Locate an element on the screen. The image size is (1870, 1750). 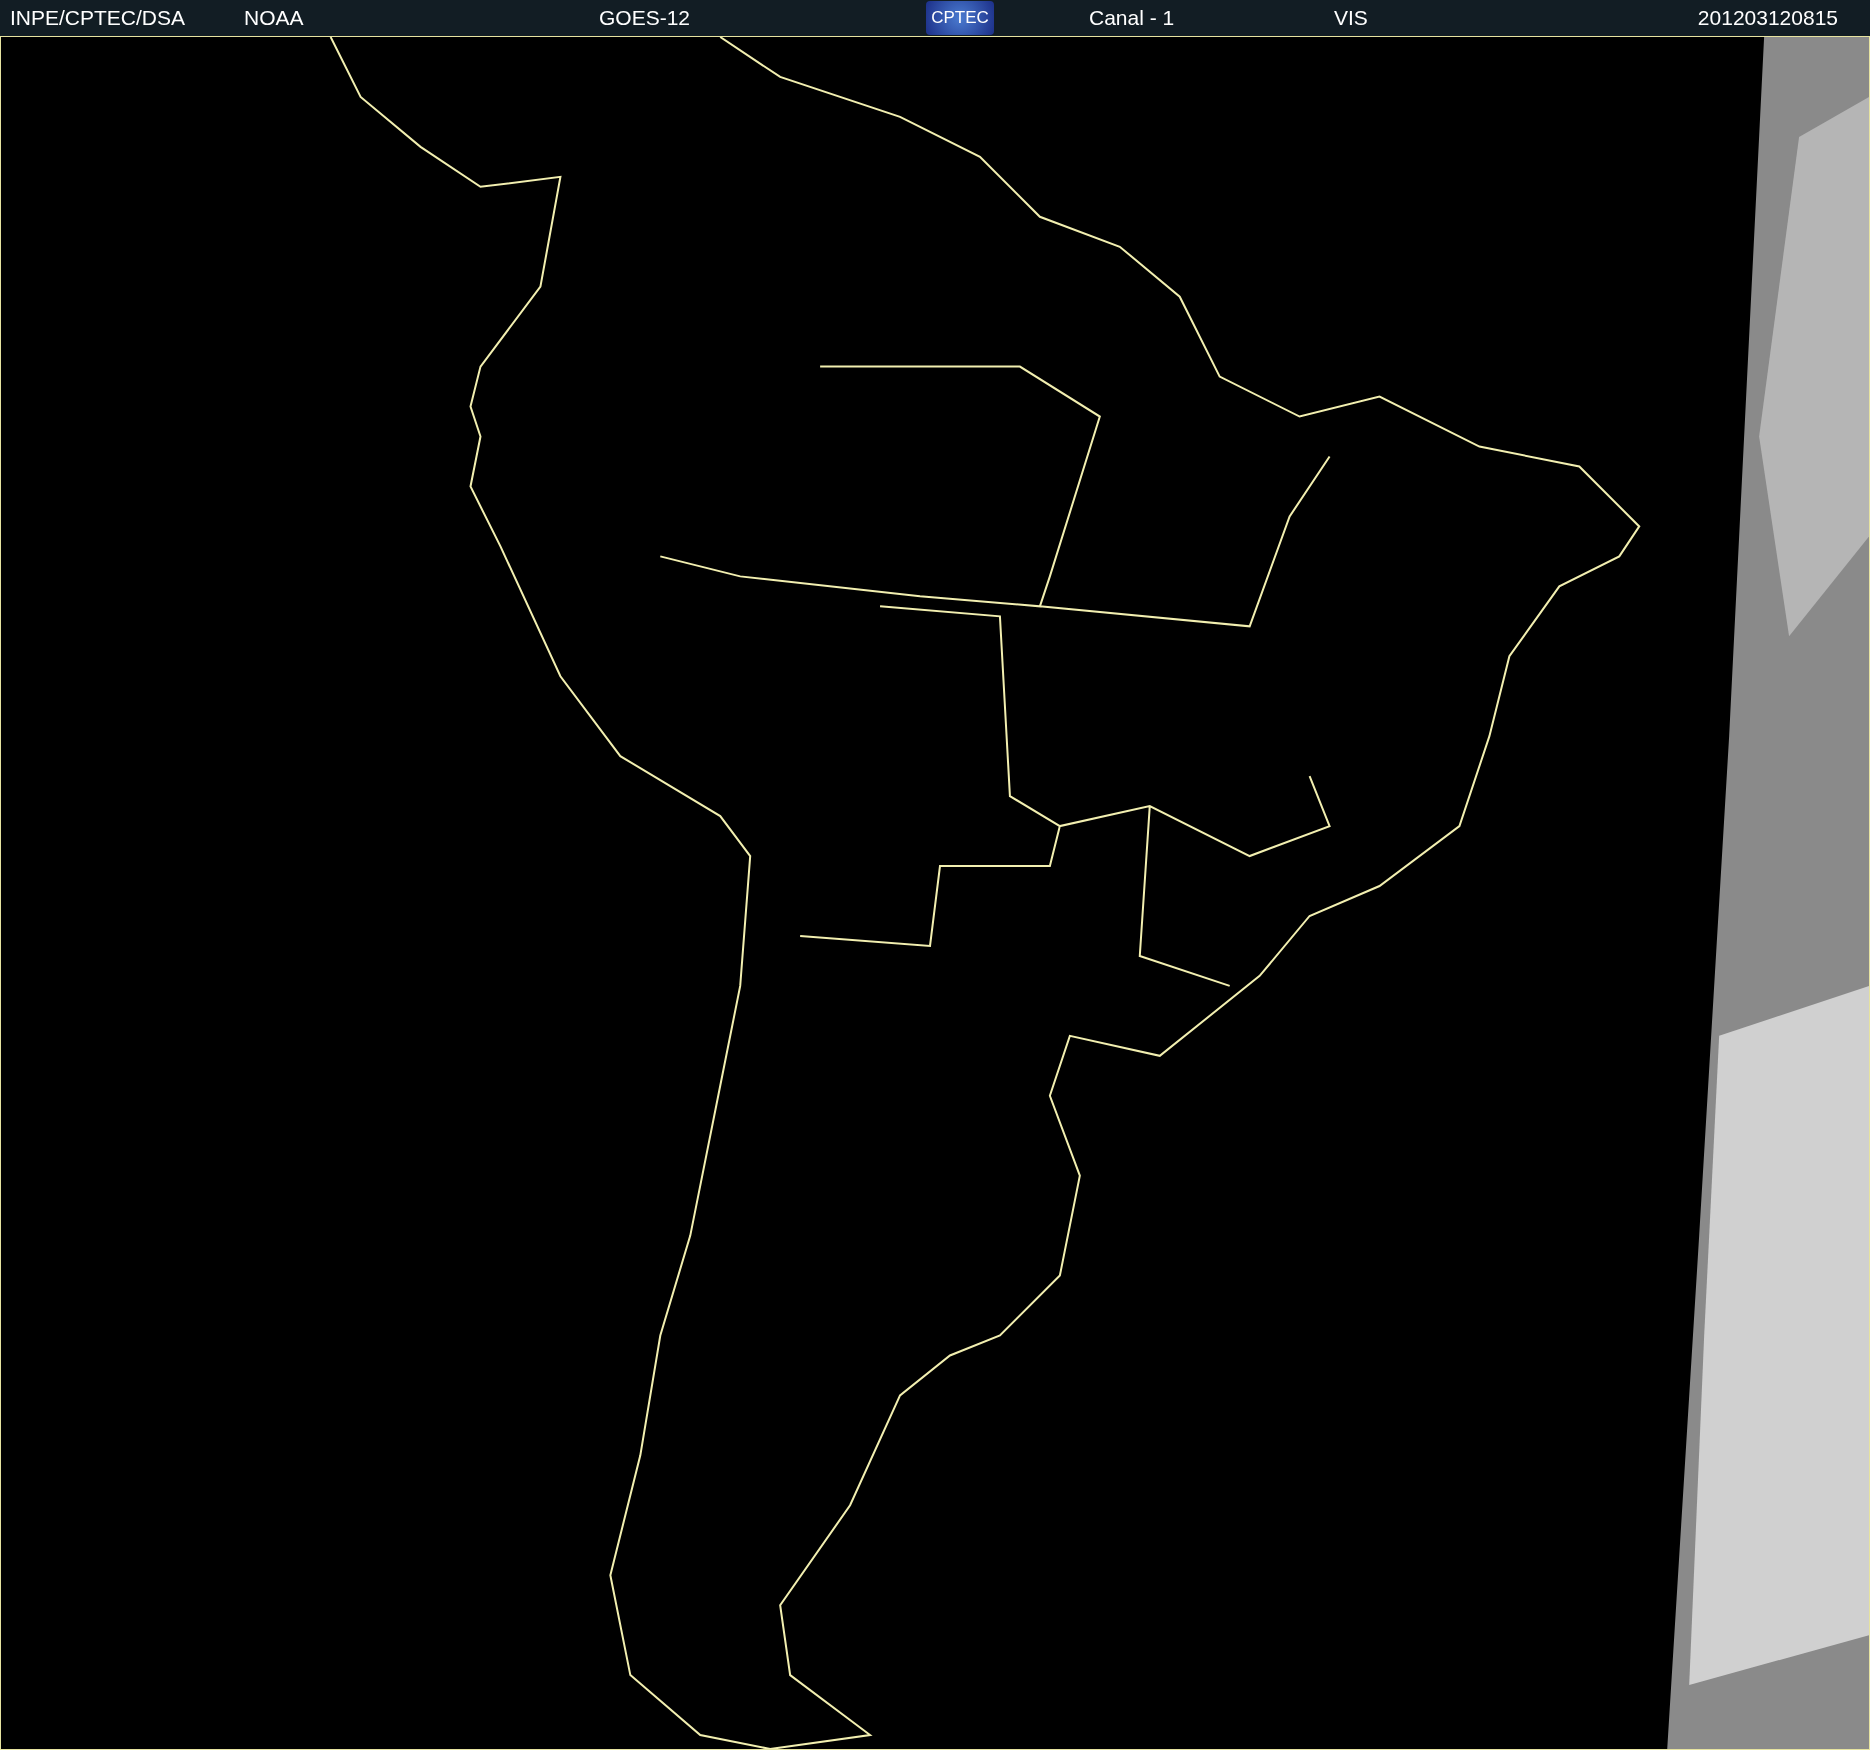
agency-label: NOAA is located at coordinates (274, 18).